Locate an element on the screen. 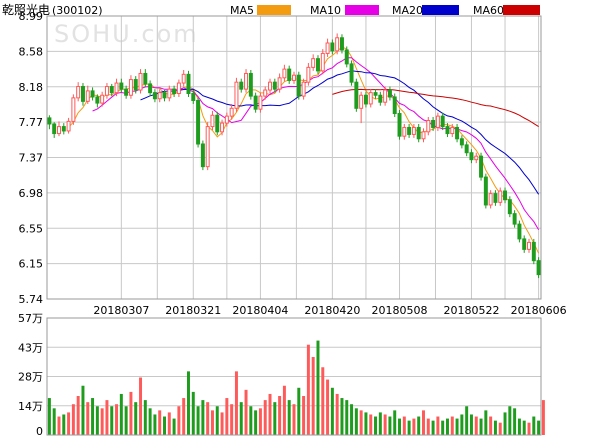  date-tick-label: 20180420 is located at coordinates (332, 310).